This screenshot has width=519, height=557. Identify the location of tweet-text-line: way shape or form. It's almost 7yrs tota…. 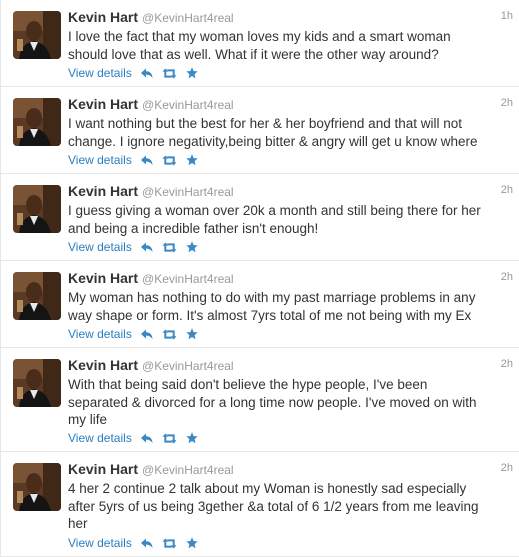
(270, 315).